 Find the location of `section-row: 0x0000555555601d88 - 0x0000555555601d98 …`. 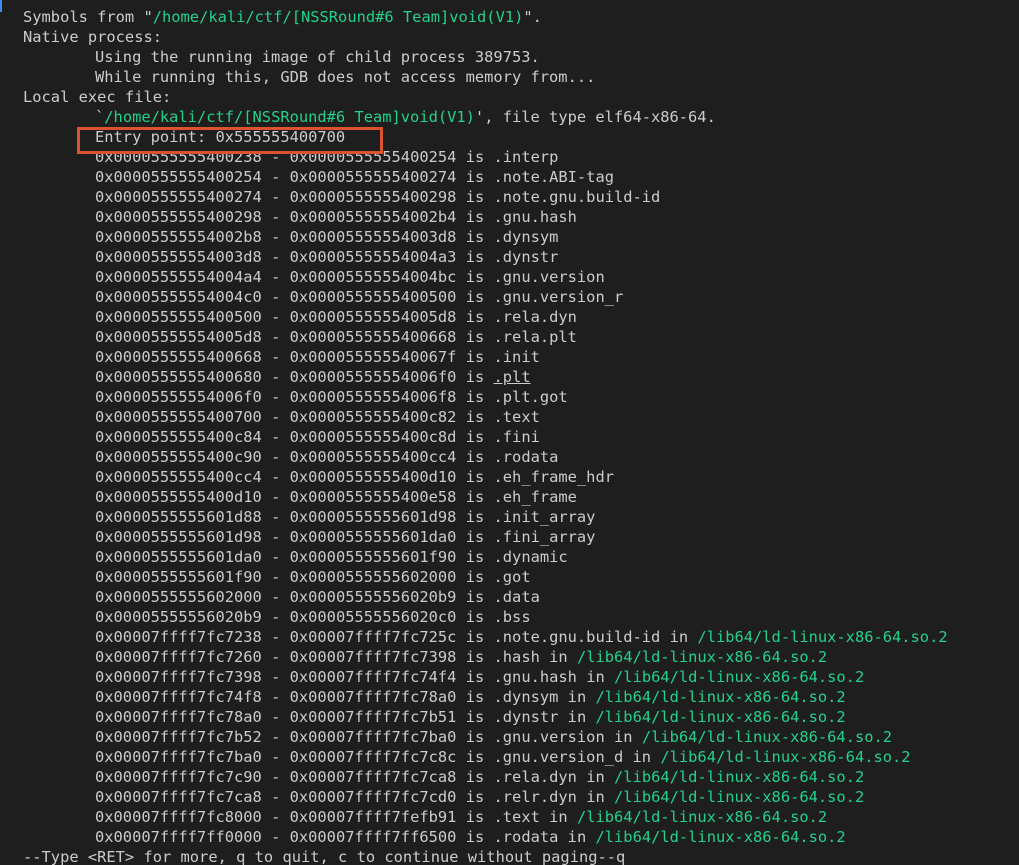

section-row: 0x0000555555601d88 - 0x0000555555601d98 … is located at coordinates (345, 517).